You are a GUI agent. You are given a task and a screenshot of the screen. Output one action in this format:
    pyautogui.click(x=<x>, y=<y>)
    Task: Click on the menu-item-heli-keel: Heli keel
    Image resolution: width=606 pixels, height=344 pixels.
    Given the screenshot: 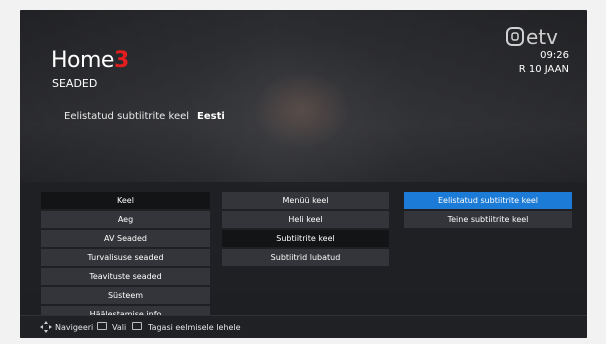 What is the action you would take?
    pyautogui.click(x=305, y=219)
    